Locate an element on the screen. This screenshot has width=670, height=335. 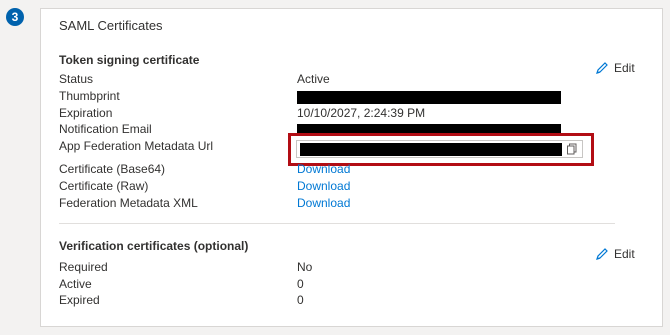
verification-title: Verification certificates (optional) is located at coordinates (154, 246).